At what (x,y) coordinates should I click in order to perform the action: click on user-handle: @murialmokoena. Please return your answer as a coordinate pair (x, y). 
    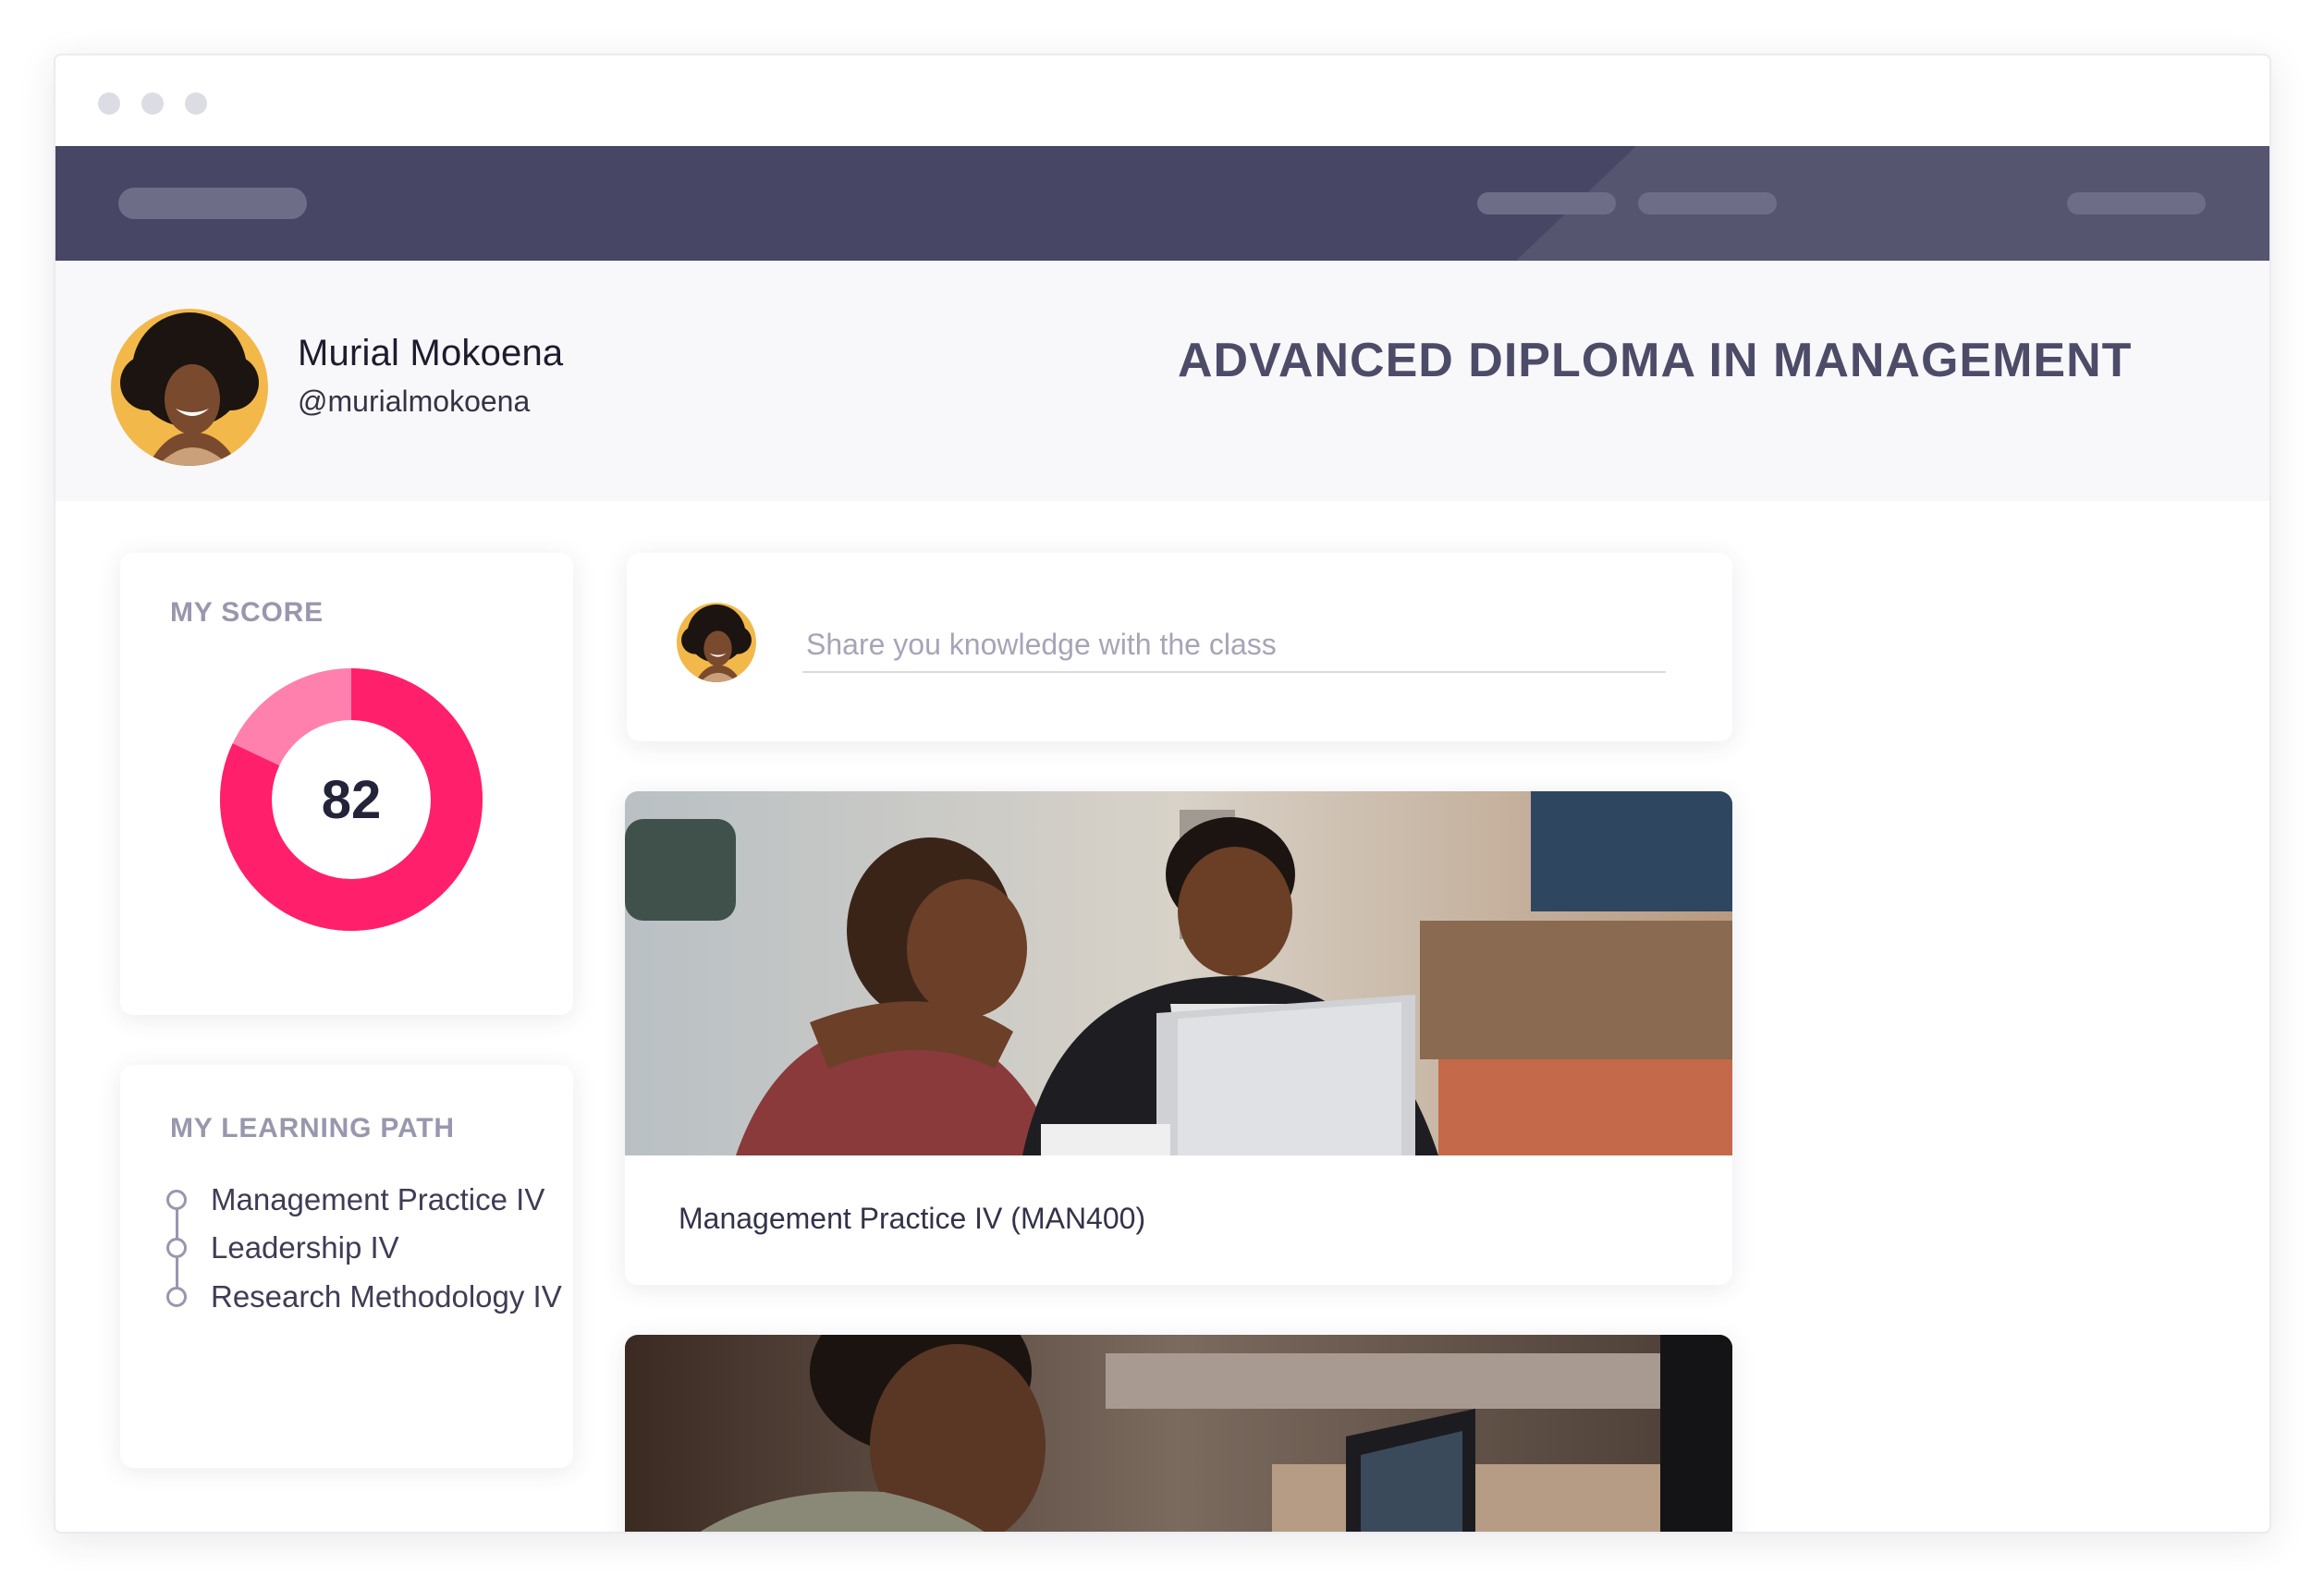
    Looking at the image, I should click on (414, 402).